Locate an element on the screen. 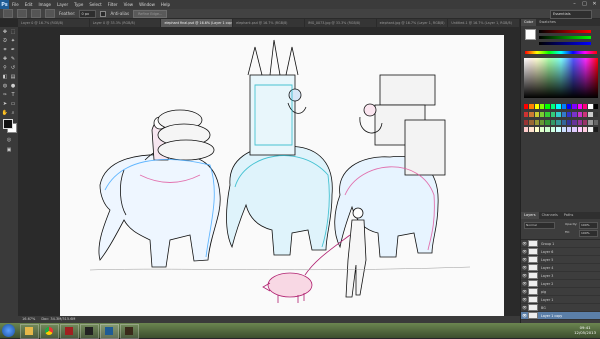 This screenshot has width=600, height=339. marquee-tool-icon: ⬚ is located at coordinates (13, 32).